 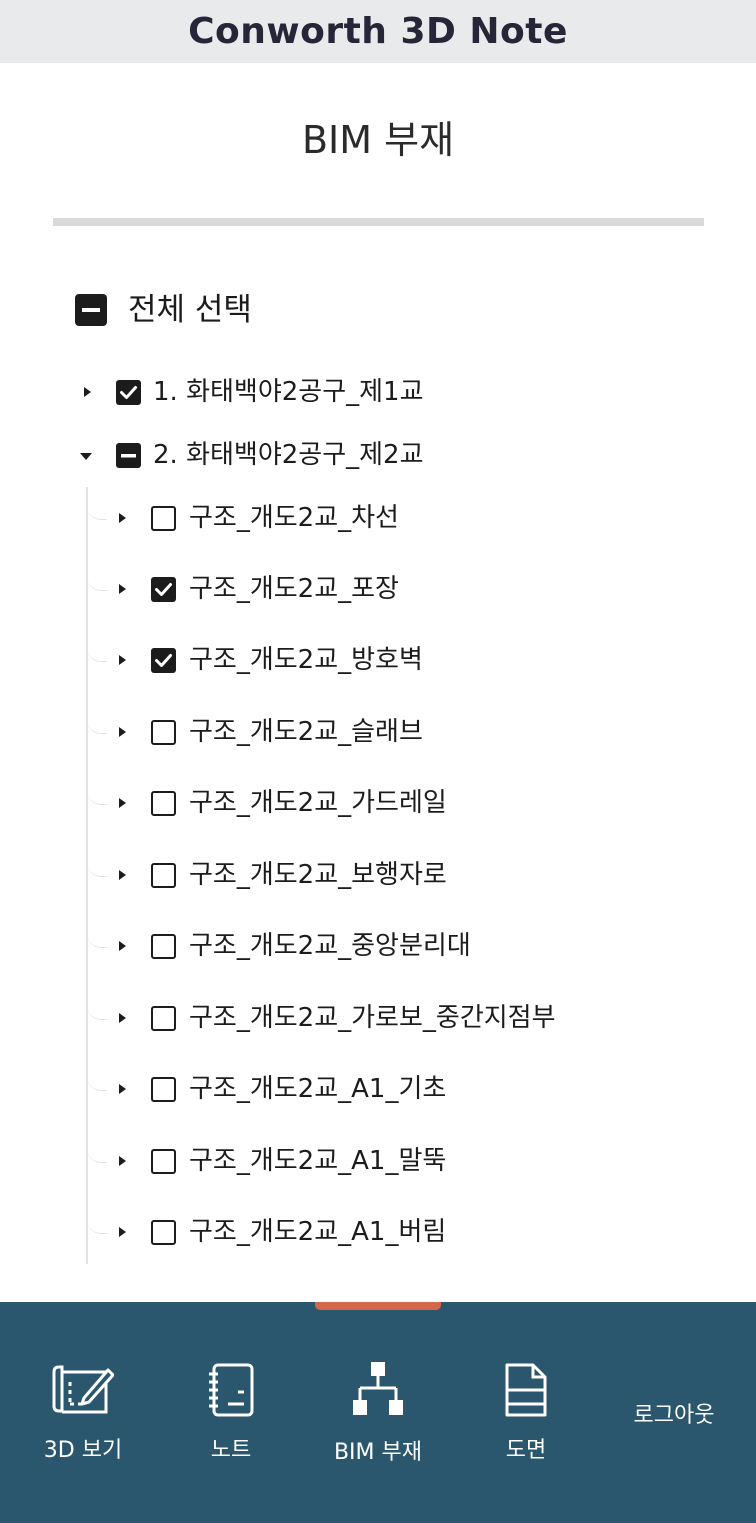 I want to click on child-label: 구조_개도2교_가드레일, so click(x=318, y=803).